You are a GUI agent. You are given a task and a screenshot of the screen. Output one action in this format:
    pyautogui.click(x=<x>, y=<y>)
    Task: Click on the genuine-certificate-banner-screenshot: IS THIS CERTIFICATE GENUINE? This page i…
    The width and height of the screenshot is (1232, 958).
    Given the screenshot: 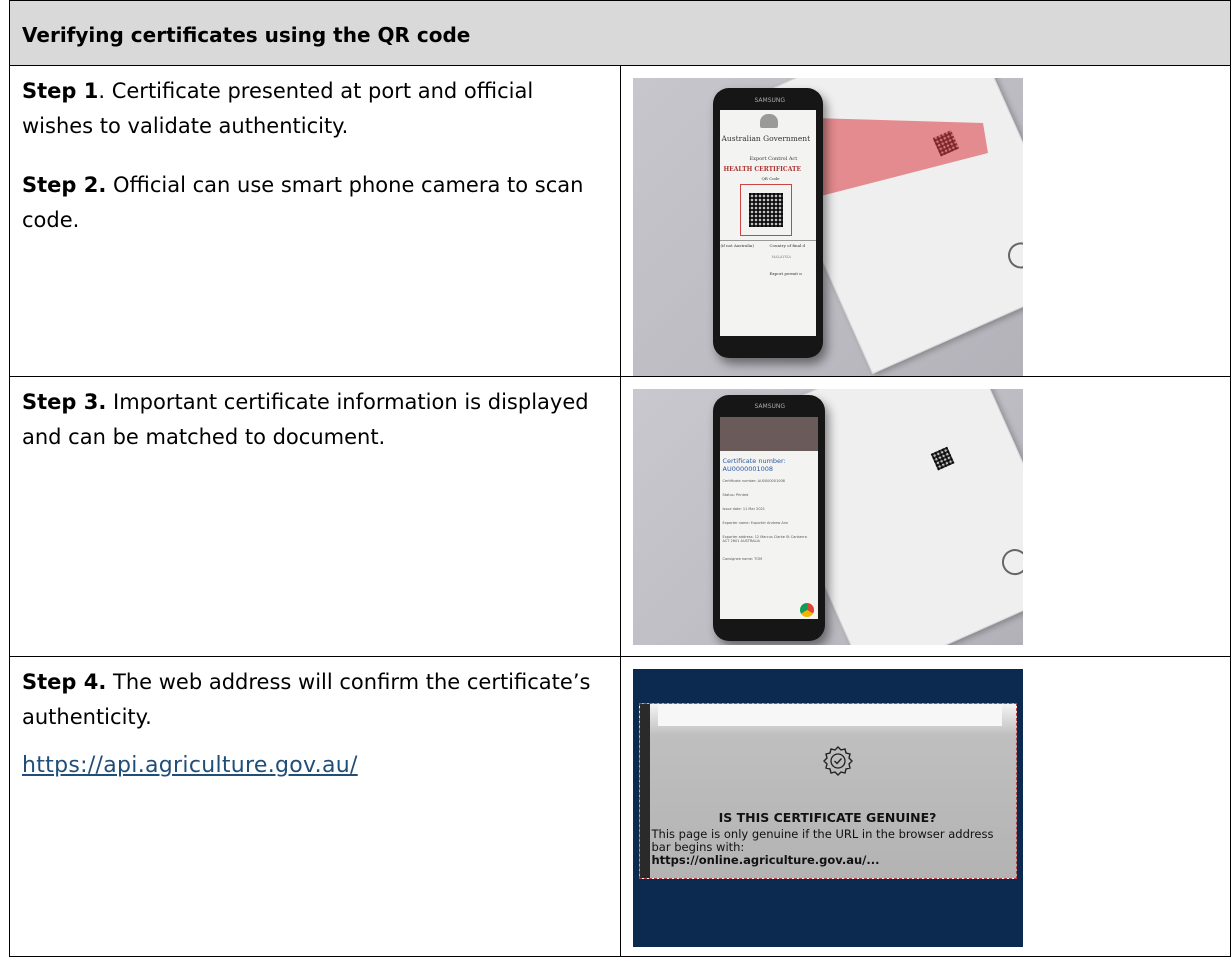 What is the action you would take?
    pyautogui.click(x=827, y=808)
    